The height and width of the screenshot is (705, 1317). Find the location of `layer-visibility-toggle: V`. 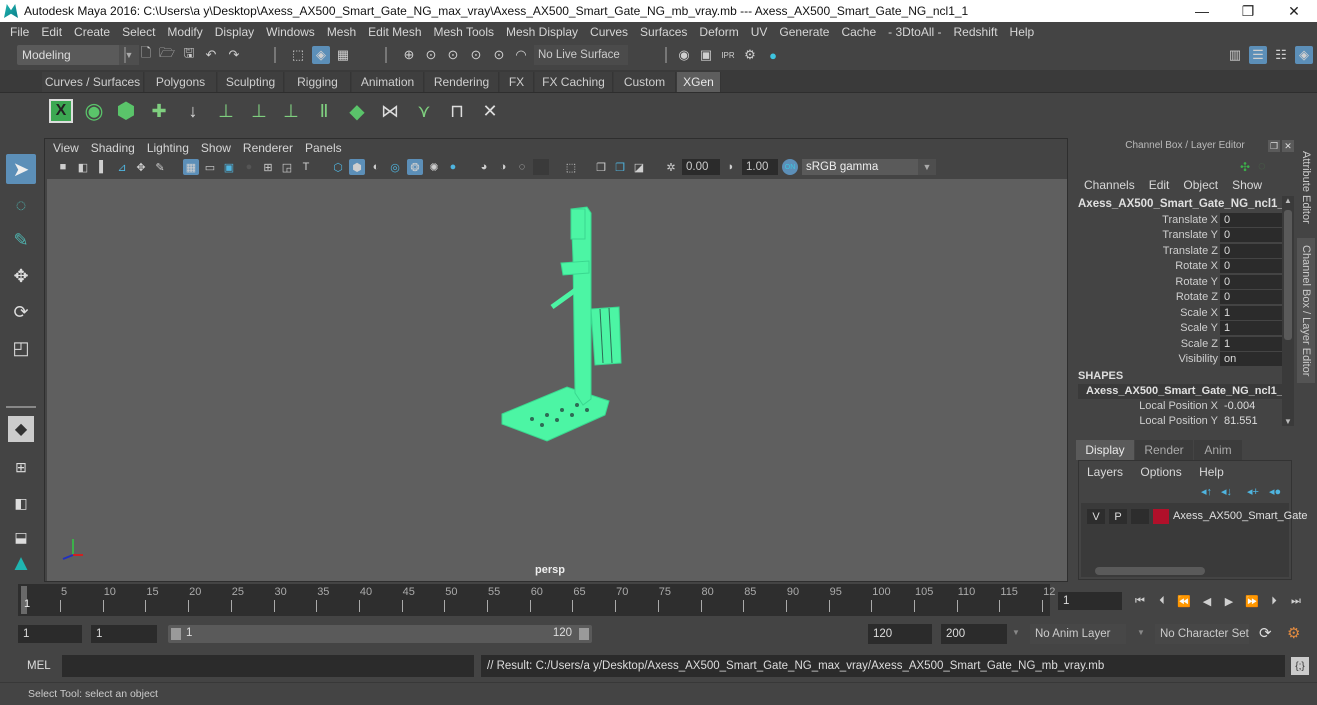

layer-visibility-toggle: V is located at coordinates (1096, 516).